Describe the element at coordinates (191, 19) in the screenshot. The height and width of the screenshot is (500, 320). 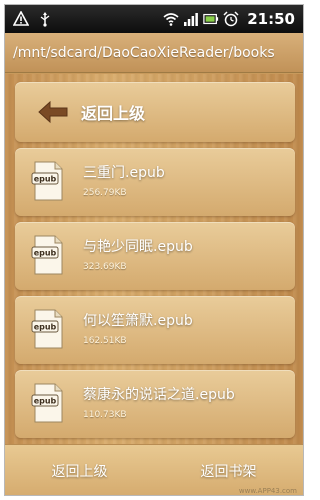
I see `signal-icon` at that location.